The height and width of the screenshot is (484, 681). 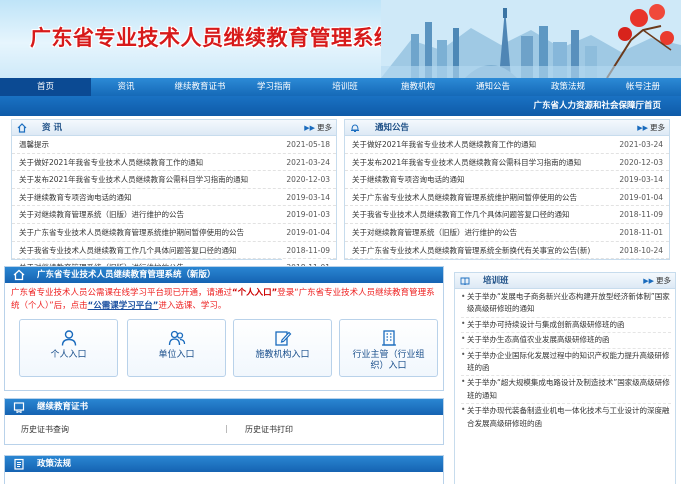 What do you see at coordinates (126, 275) in the screenshot?
I see `system-panel-title: 广东省专业技术人员继续教育管理系统（新版）` at bounding box center [126, 275].